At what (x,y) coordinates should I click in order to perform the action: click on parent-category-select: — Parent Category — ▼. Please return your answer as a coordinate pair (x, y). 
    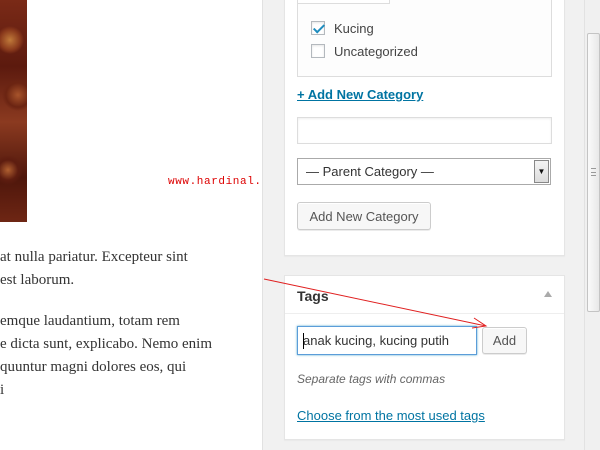
    Looking at the image, I should click on (424, 171).